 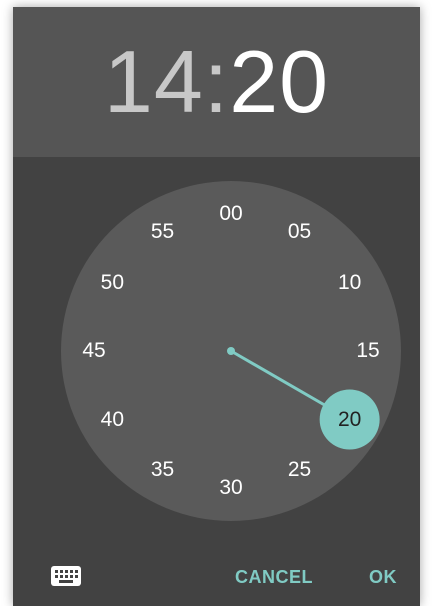 I want to click on minute-label-15: 15, so click(x=368, y=351).